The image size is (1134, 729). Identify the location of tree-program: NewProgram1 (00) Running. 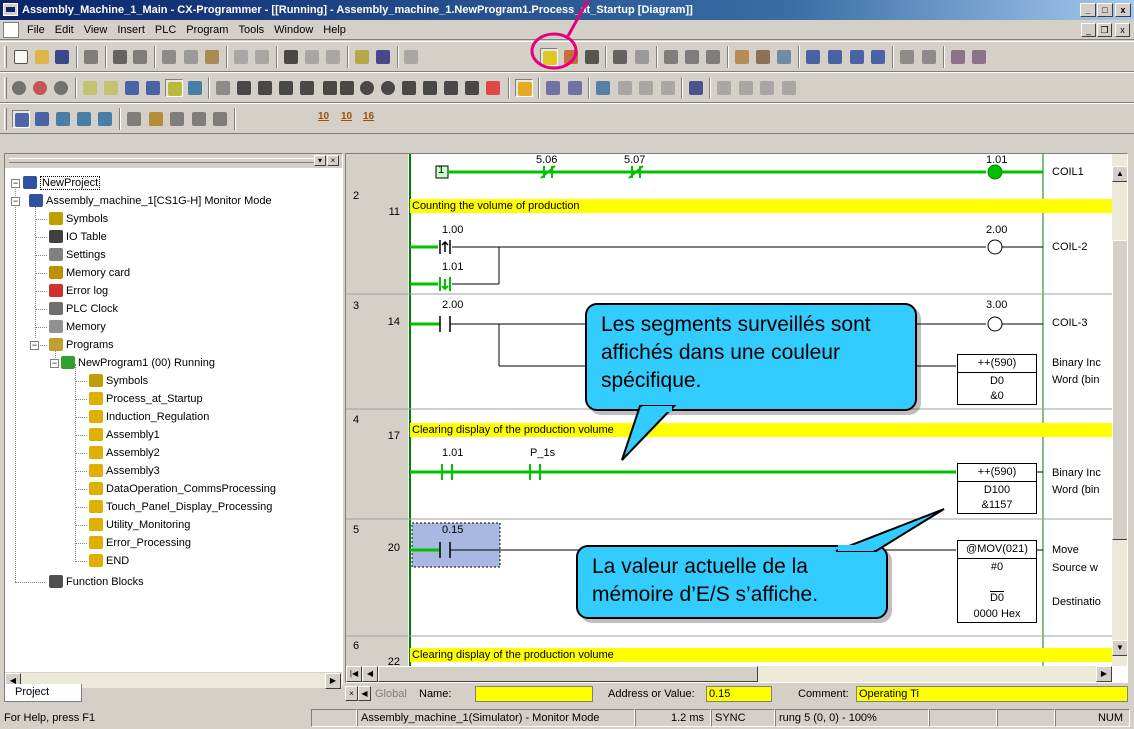
(138, 363).